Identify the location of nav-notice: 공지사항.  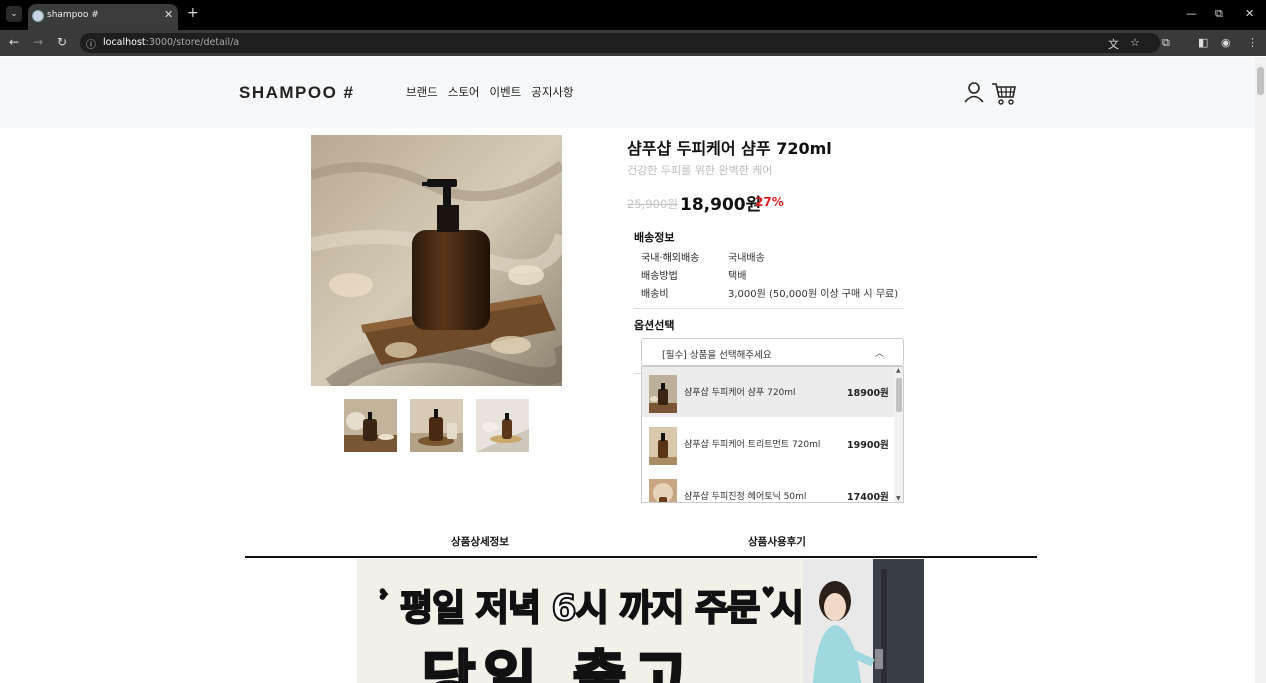
(552, 92).